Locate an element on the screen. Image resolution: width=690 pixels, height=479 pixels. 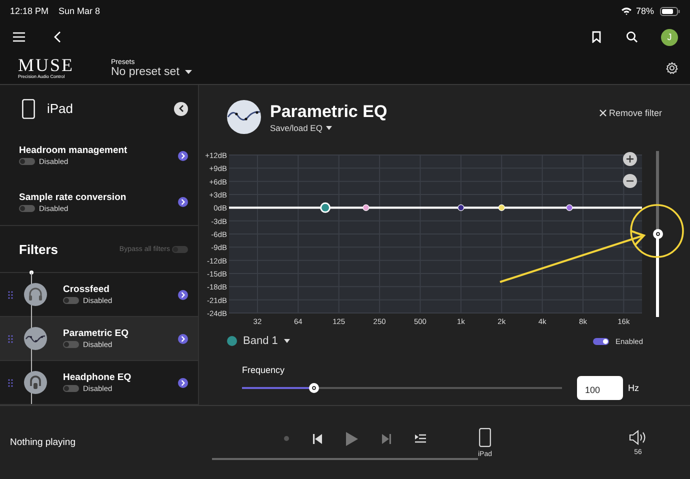
close-icon is located at coordinates (602, 113).